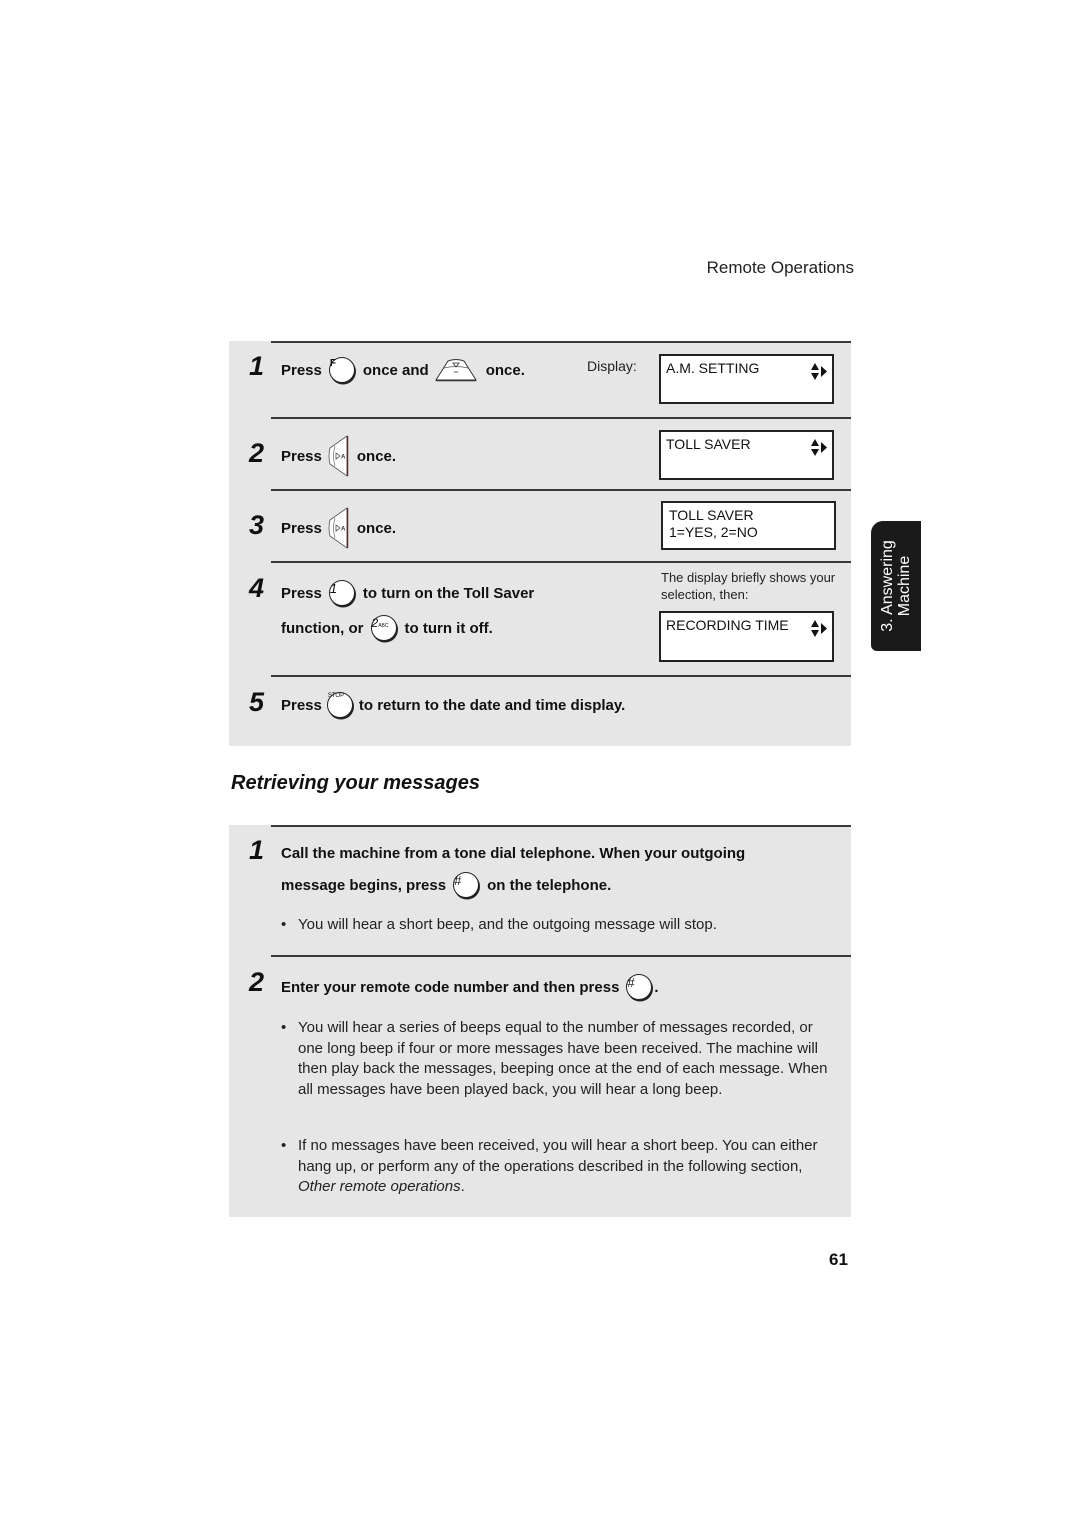 Image resolution: width=1080 pixels, height=1528 pixels. What do you see at coordinates (887, 586) in the screenshot?
I see `chapter-tab-line-1: 3. Answering` at bounding box center [887, 586].